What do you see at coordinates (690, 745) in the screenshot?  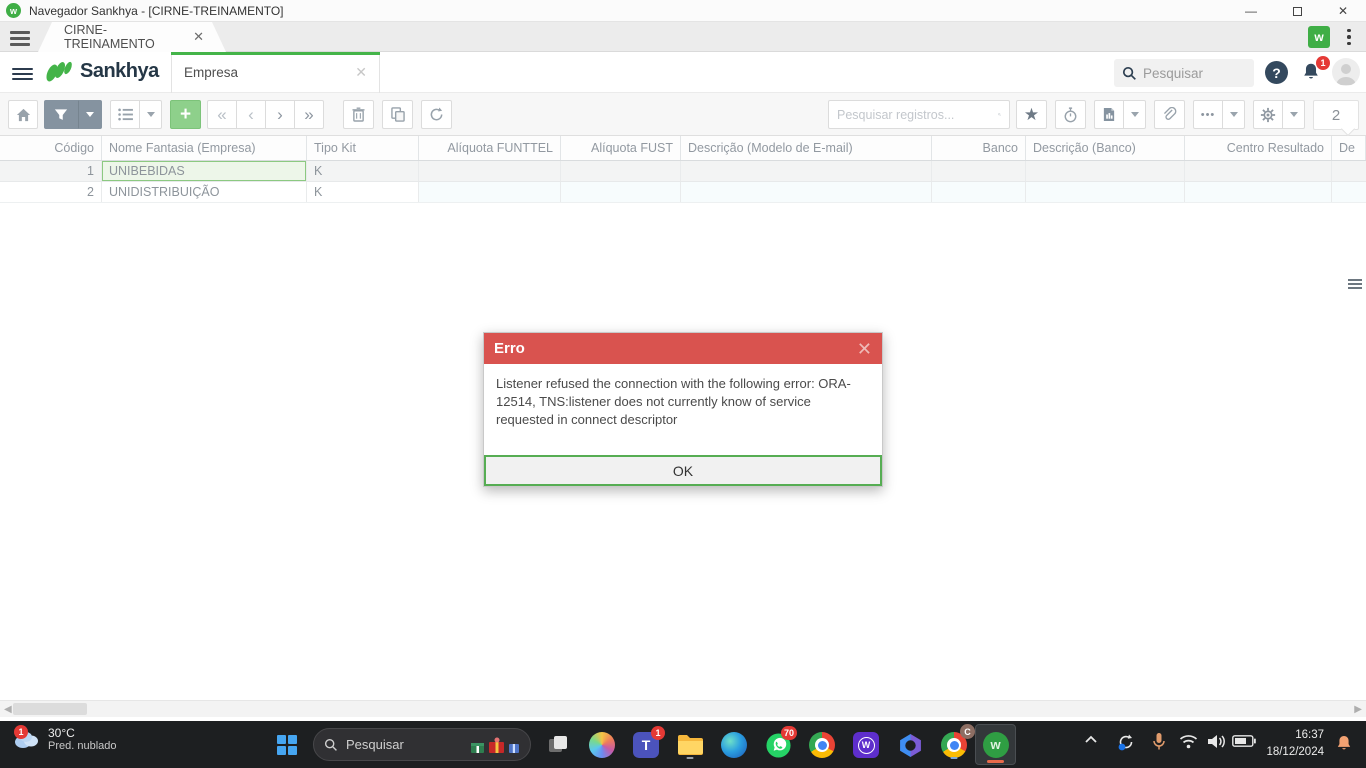 I see `file-explorer-button` at bounding box center [690, 745].